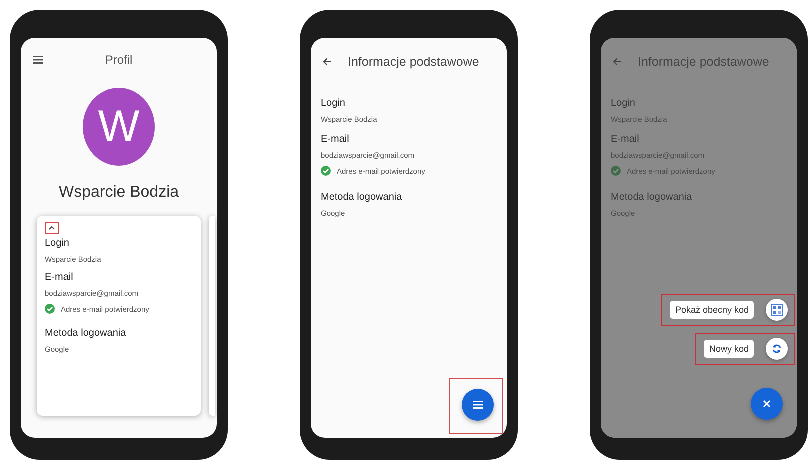 This screenshot has width=812, height=468. I want to click on close-icon, so click(767, 404).